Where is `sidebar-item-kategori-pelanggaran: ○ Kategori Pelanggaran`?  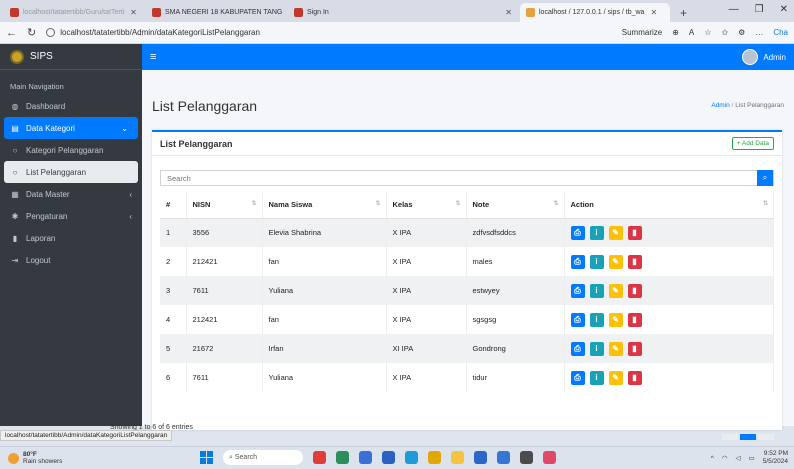 sidebar-item-kategori-pelanggaran: ○ Kategori Pelanggaran is located at coordinates (71, 150).